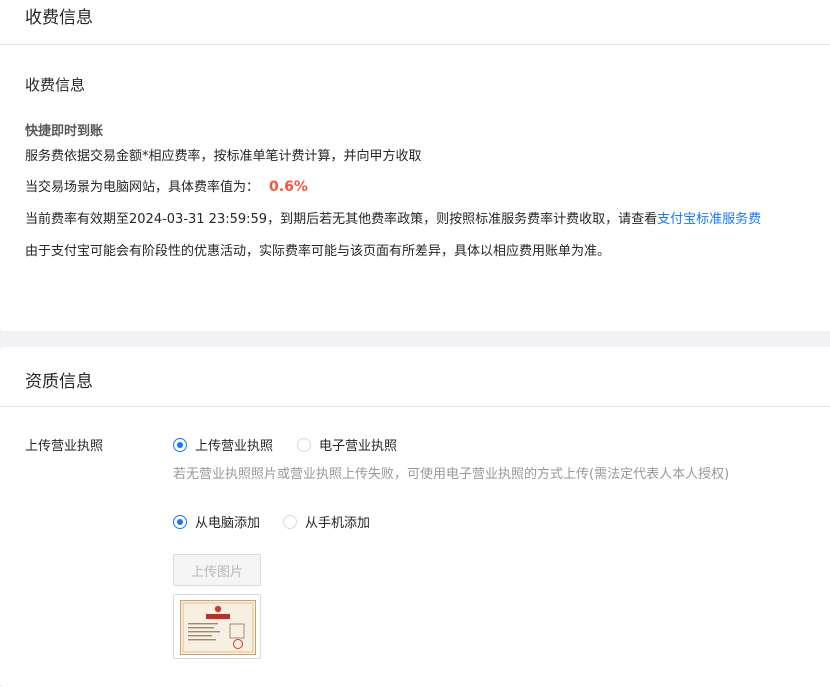  What do you see at coordinates (338, 523) in the screenshot?
I see `radio-from-phone-label: 从手机添加` at bounding box center [338, 523].